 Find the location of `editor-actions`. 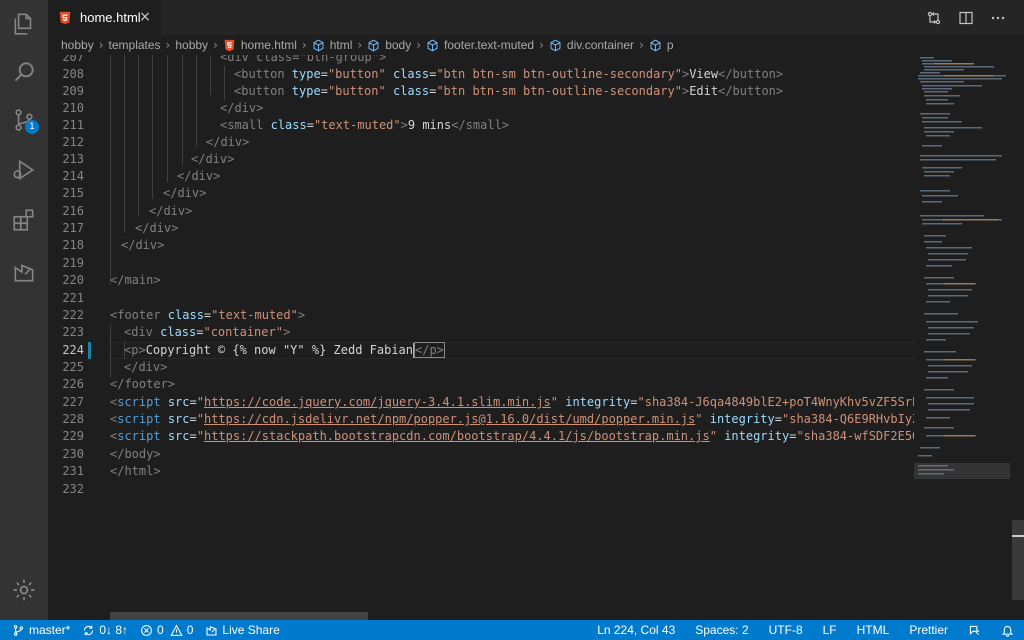

editor-actions is located at coordinates (966, 17).